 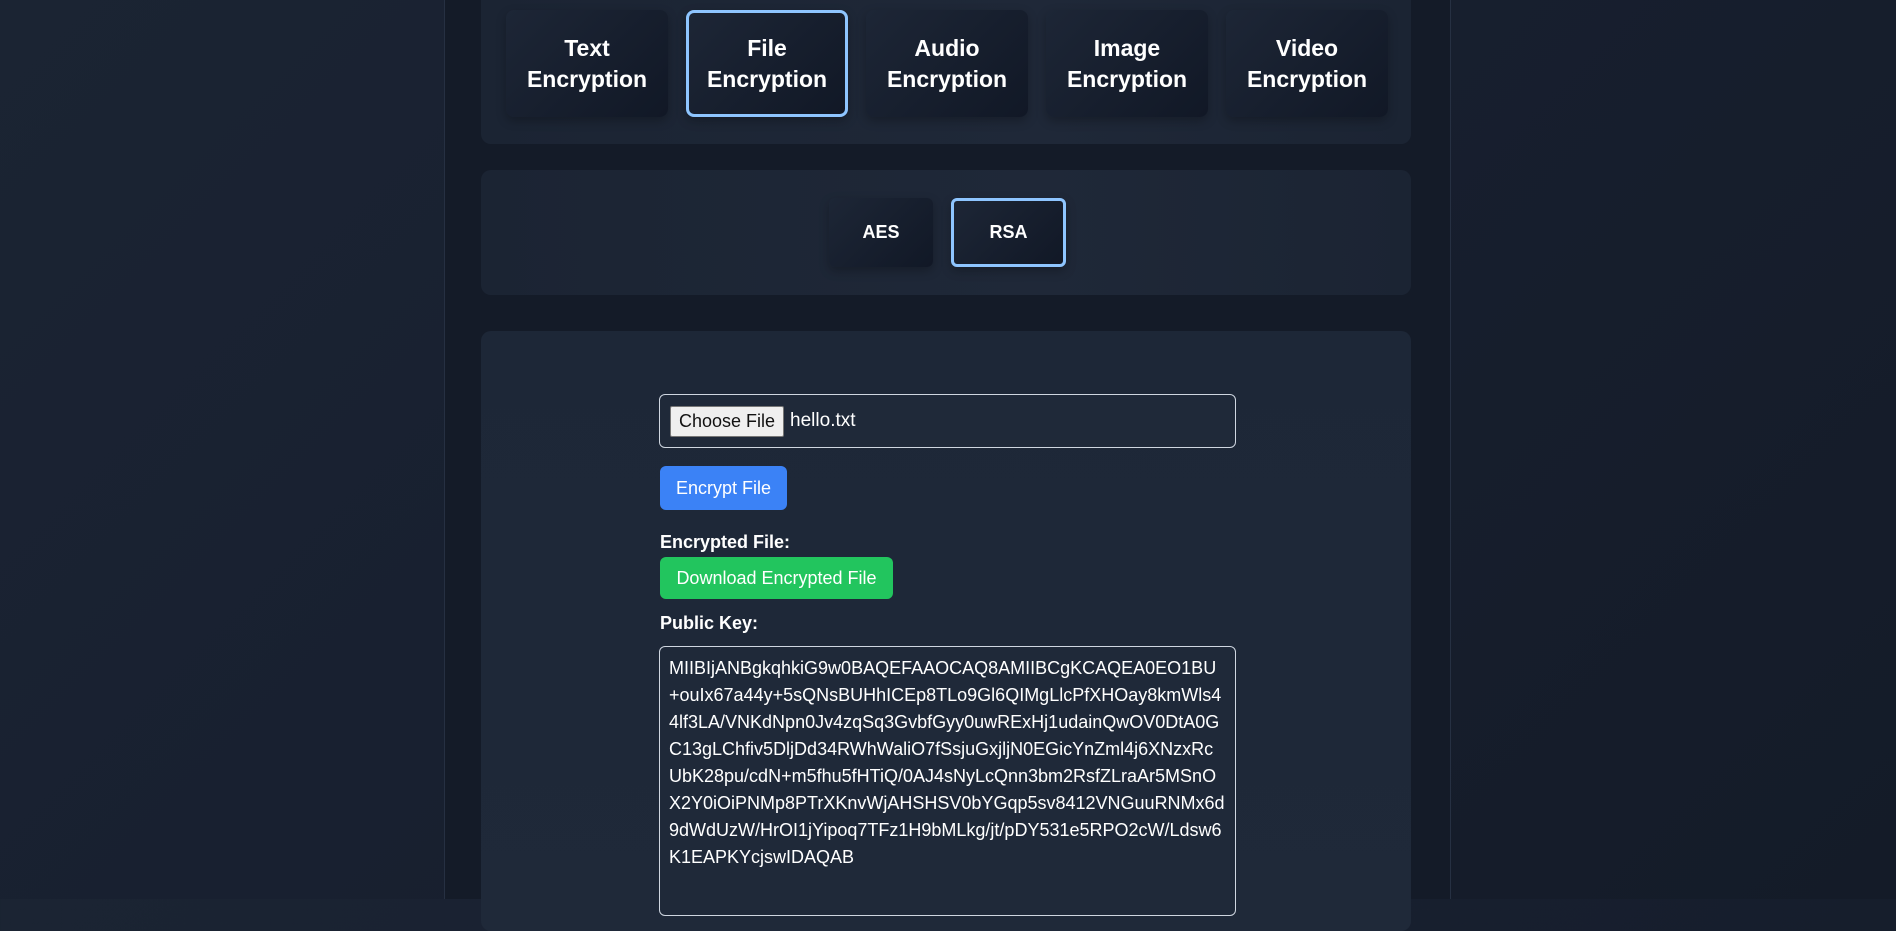 I want to click on selected-file-name: hello.txt, so click(x=823, y=420).